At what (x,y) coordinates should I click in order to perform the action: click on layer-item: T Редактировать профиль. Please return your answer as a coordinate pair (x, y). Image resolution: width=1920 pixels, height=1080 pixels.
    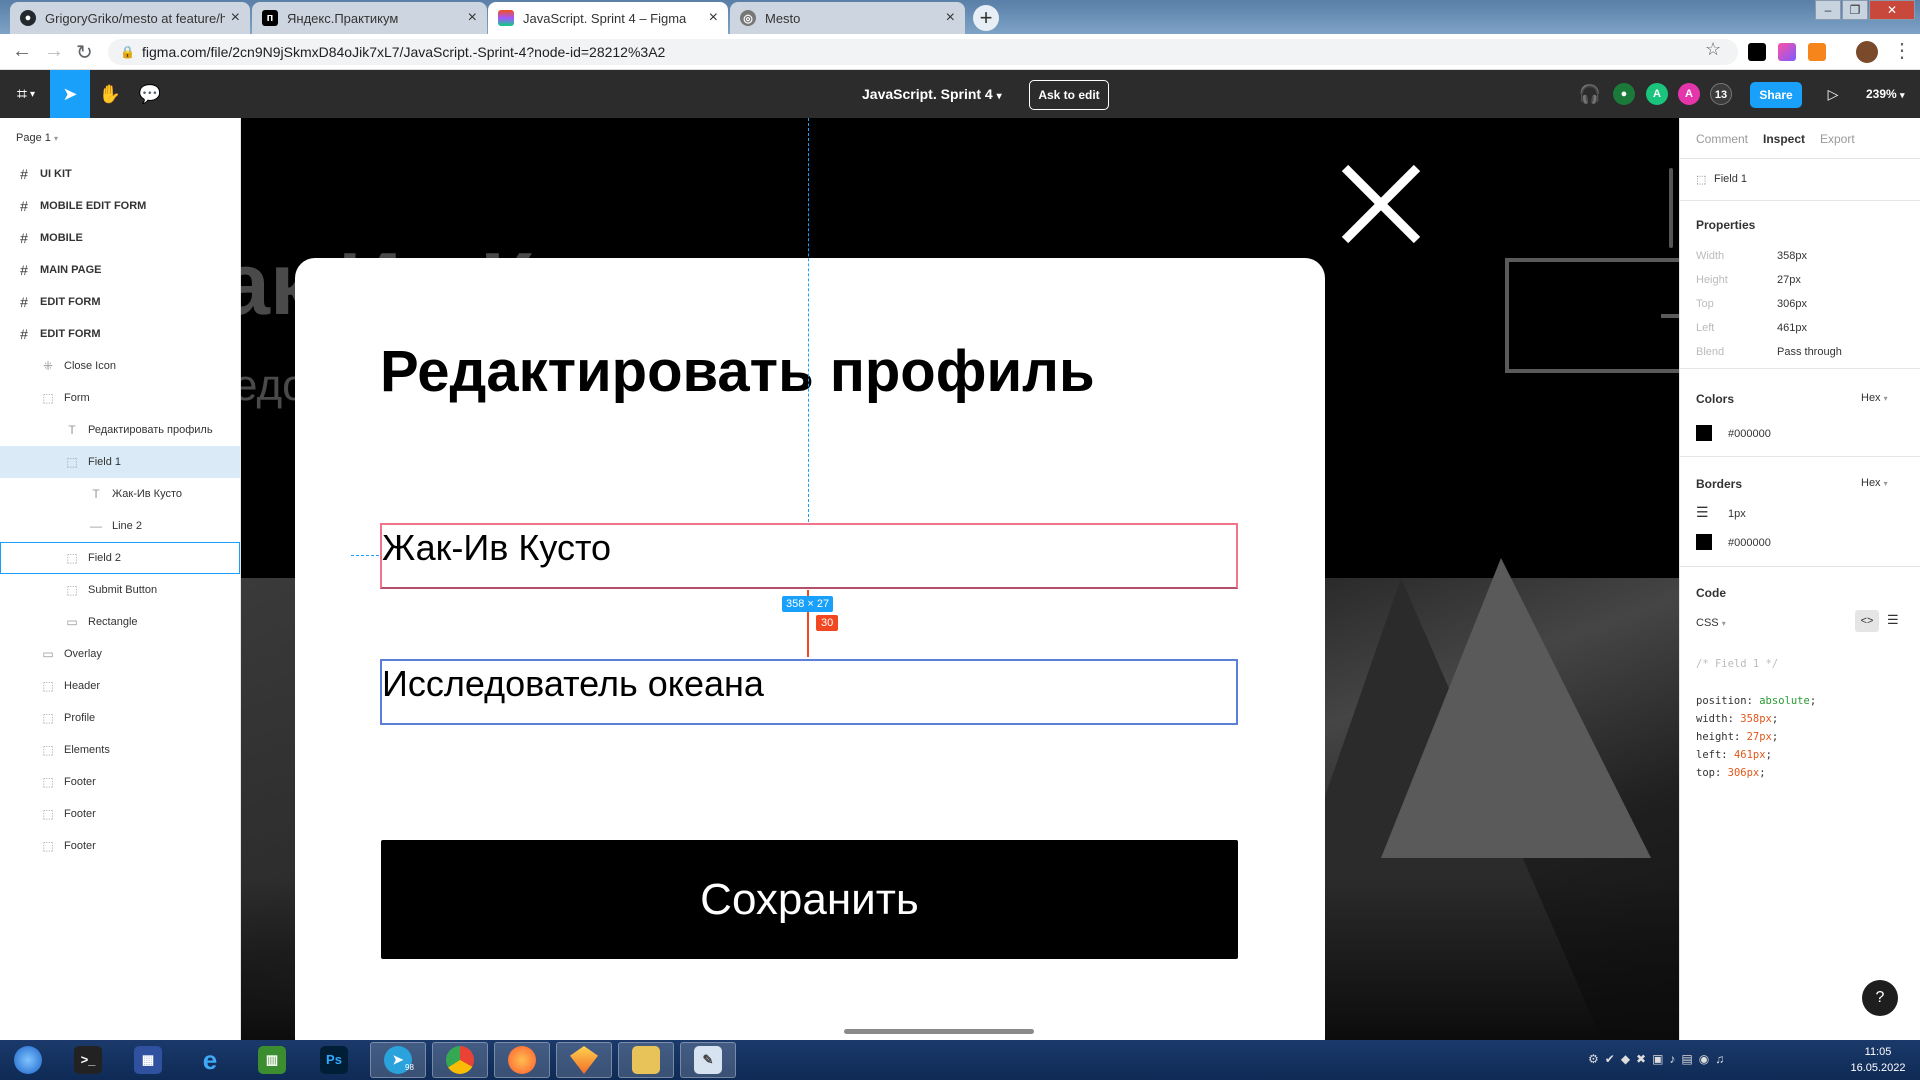
    Looking at the image, I should click on (120, 430).